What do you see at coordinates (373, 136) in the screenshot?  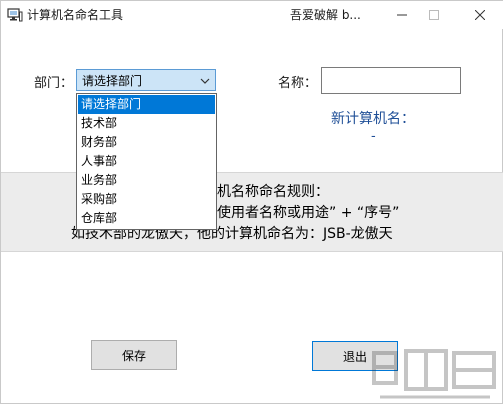 I see `new-name-value: -` at bounding box center [373, 136].